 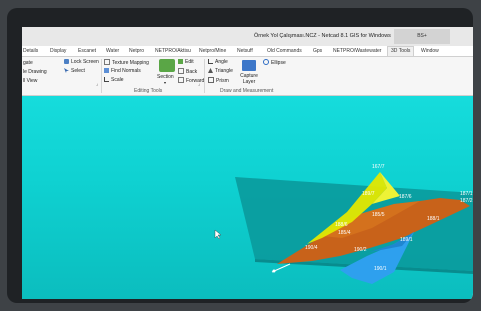 I want to click on point-label: 185/4, so click(x=344, y=233).